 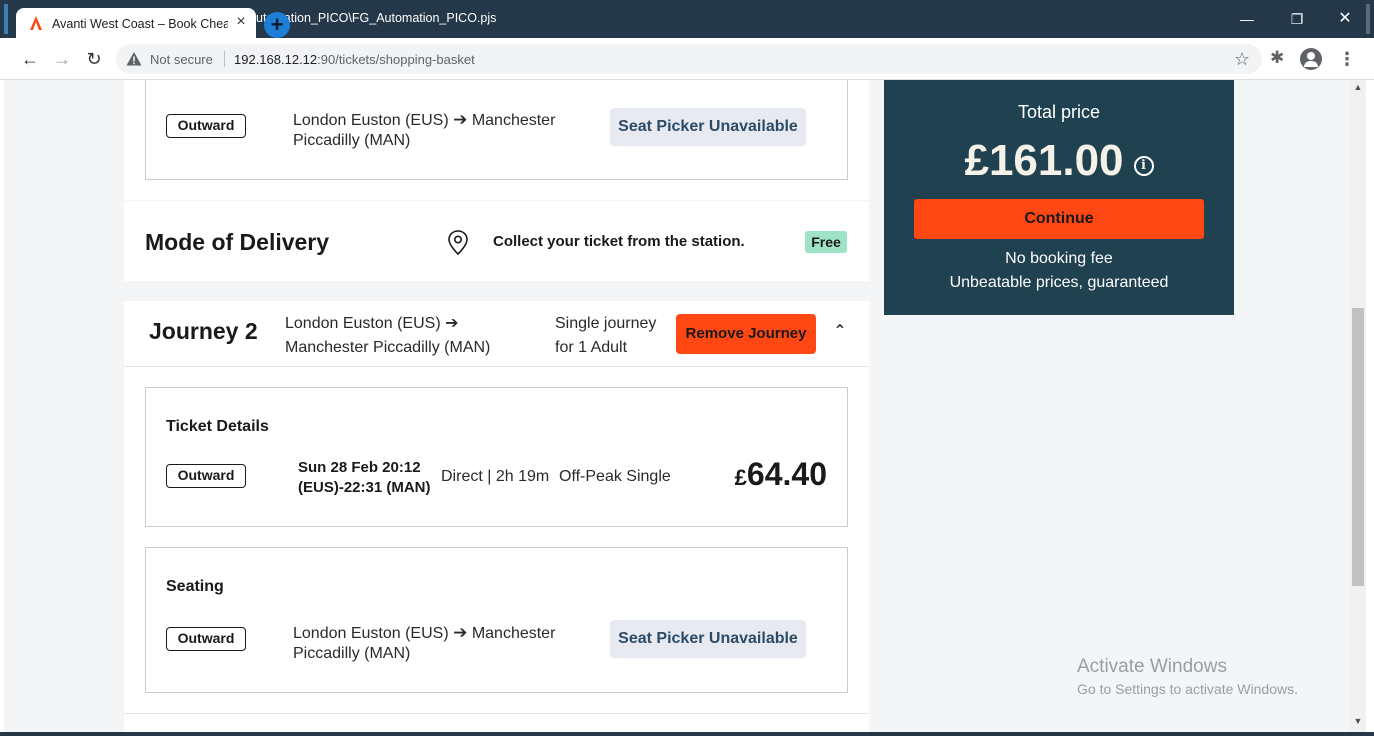 What do you see at coordinates (181, 59) in the screenshot?
I see `security-status-label: Not secure` at bounding box center [181, 59].